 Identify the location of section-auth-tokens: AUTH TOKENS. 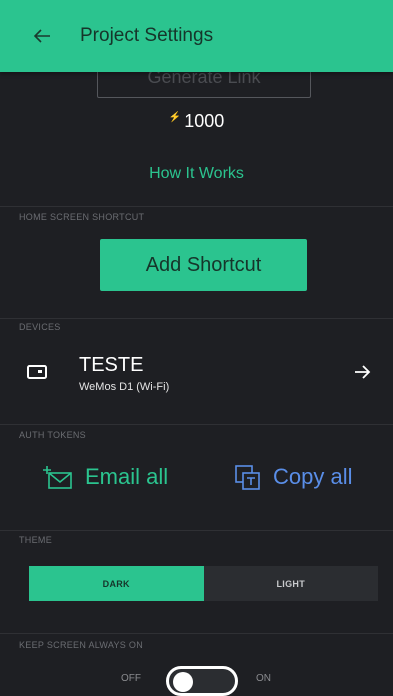
(52, 435).